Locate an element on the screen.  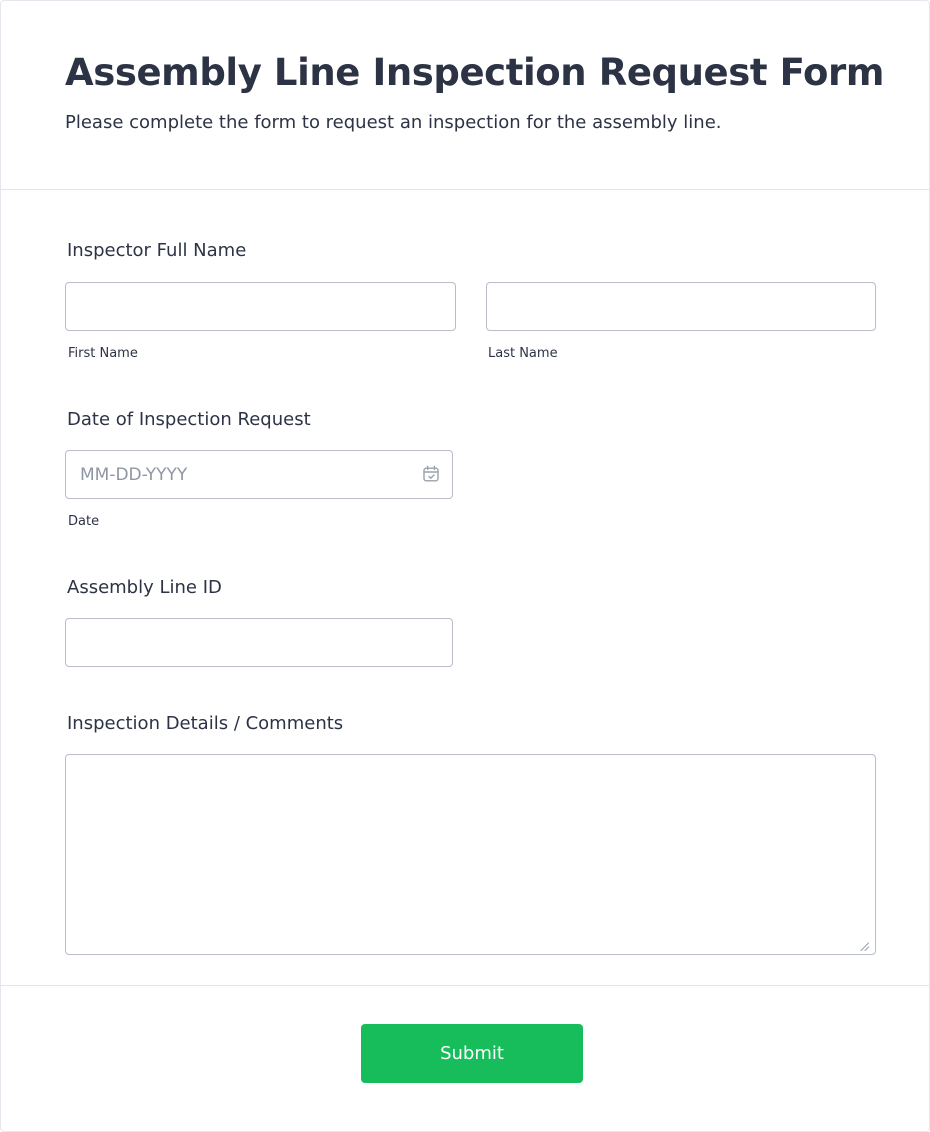
date-label: Date of Inspection Request is located at coordinates (189, 419).